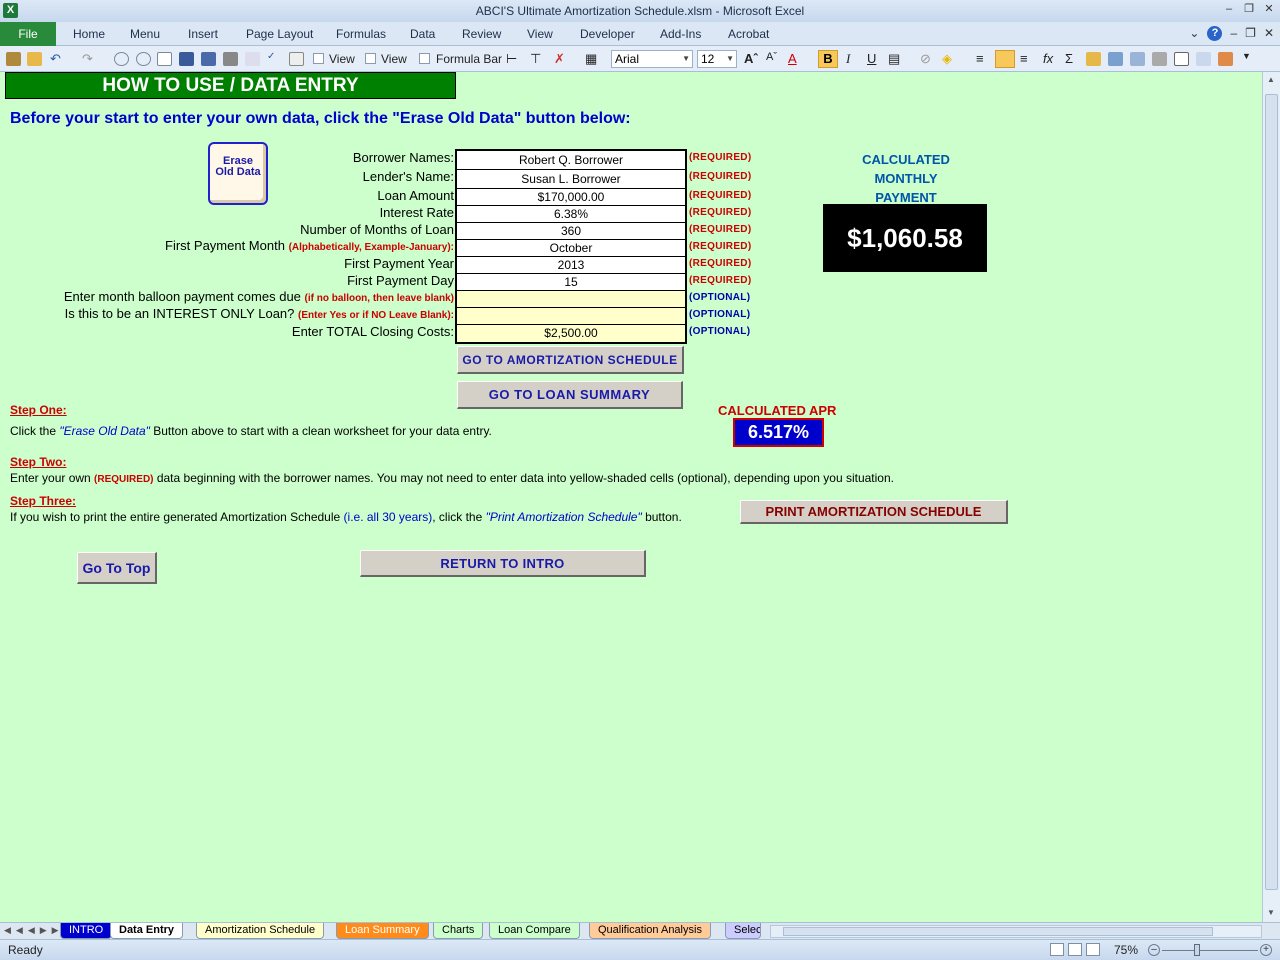 This screenshot has width=1280, height=960. Describe the element at coordinates (164, 59) in the screenshot. I see `new-document-icon` at that location.